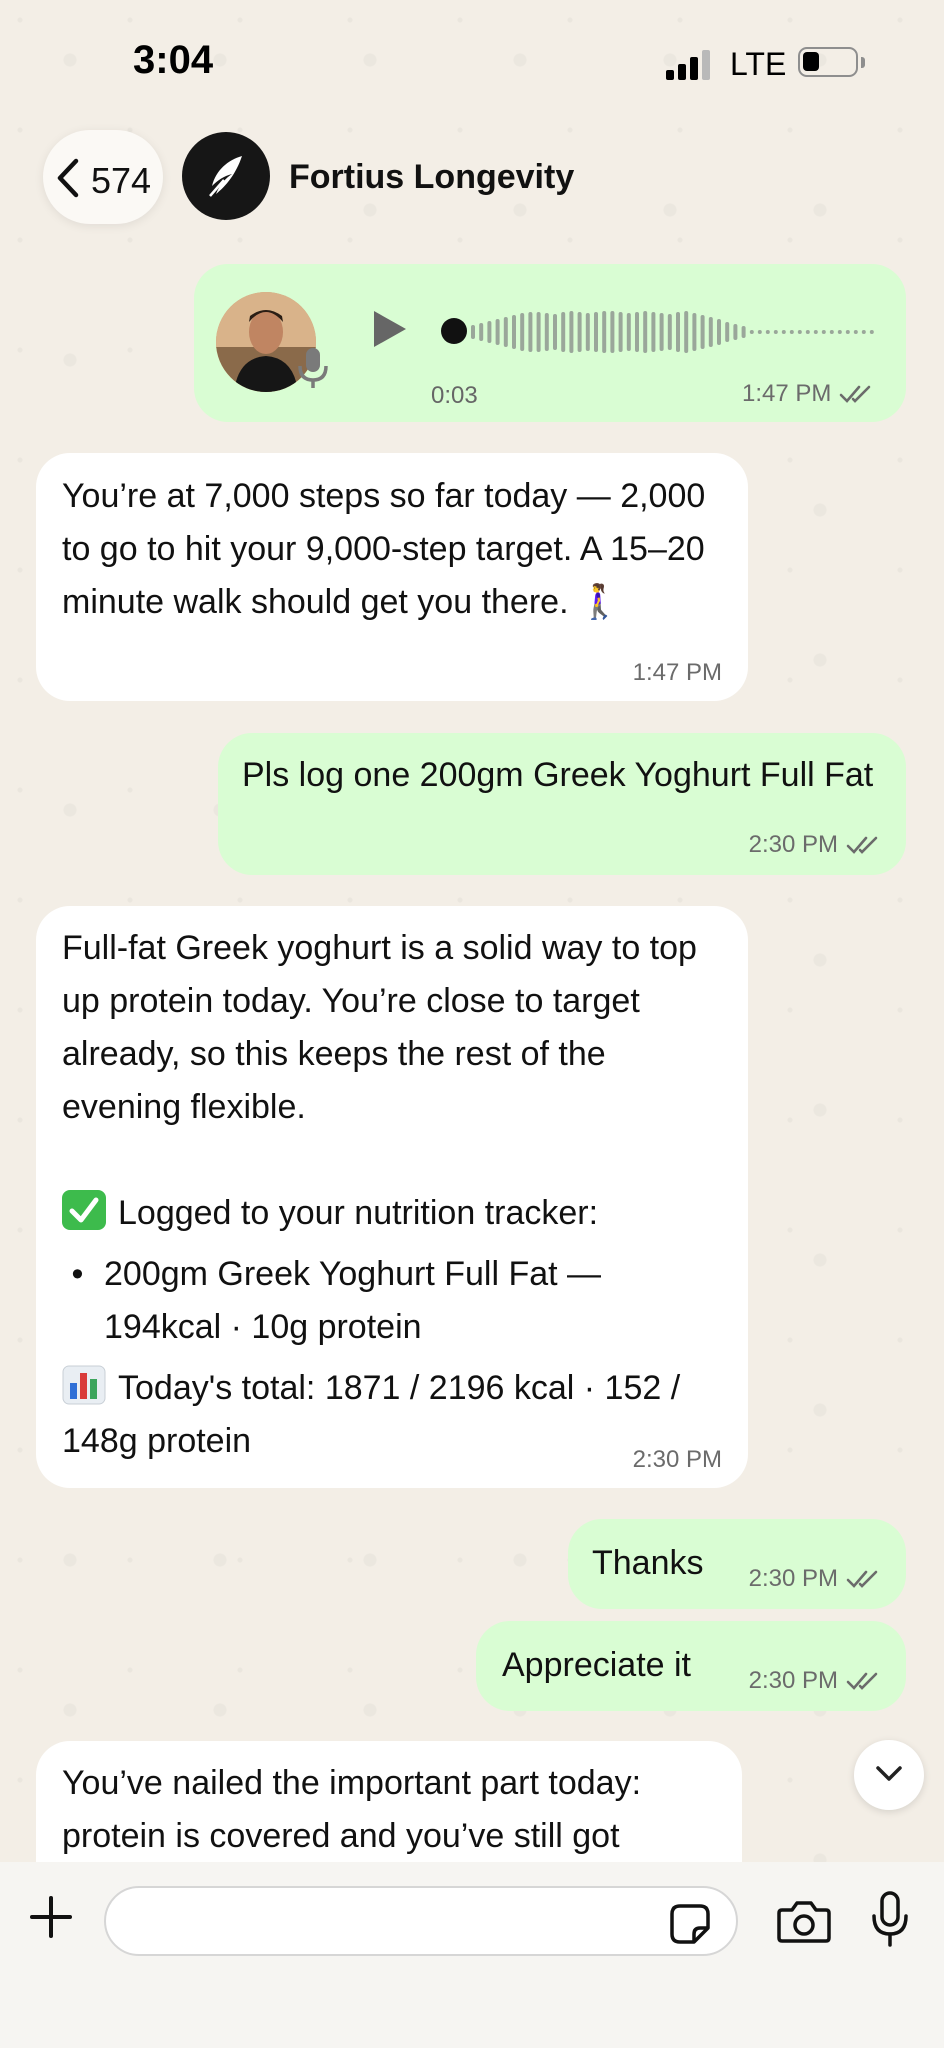 The height and width of the screenshot is (2048, 944). I want to click on message-input, so click(421, 1921).